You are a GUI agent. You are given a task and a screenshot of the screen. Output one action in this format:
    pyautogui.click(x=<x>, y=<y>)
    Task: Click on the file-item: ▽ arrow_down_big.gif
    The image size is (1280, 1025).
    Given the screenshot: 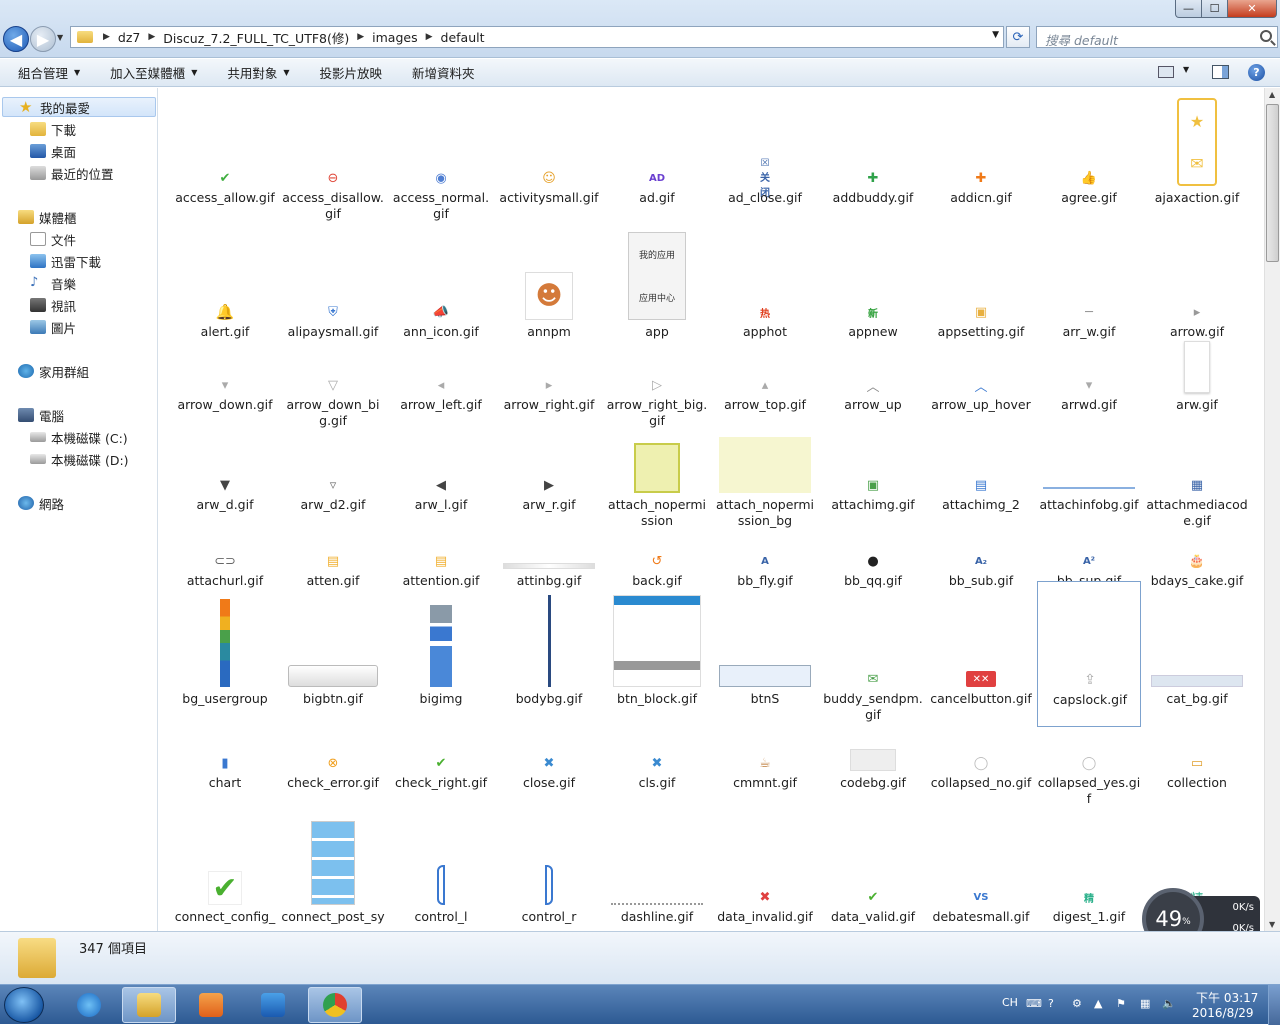 What is the action you would take?
    pyautogui.click(x=333, y=393)
    